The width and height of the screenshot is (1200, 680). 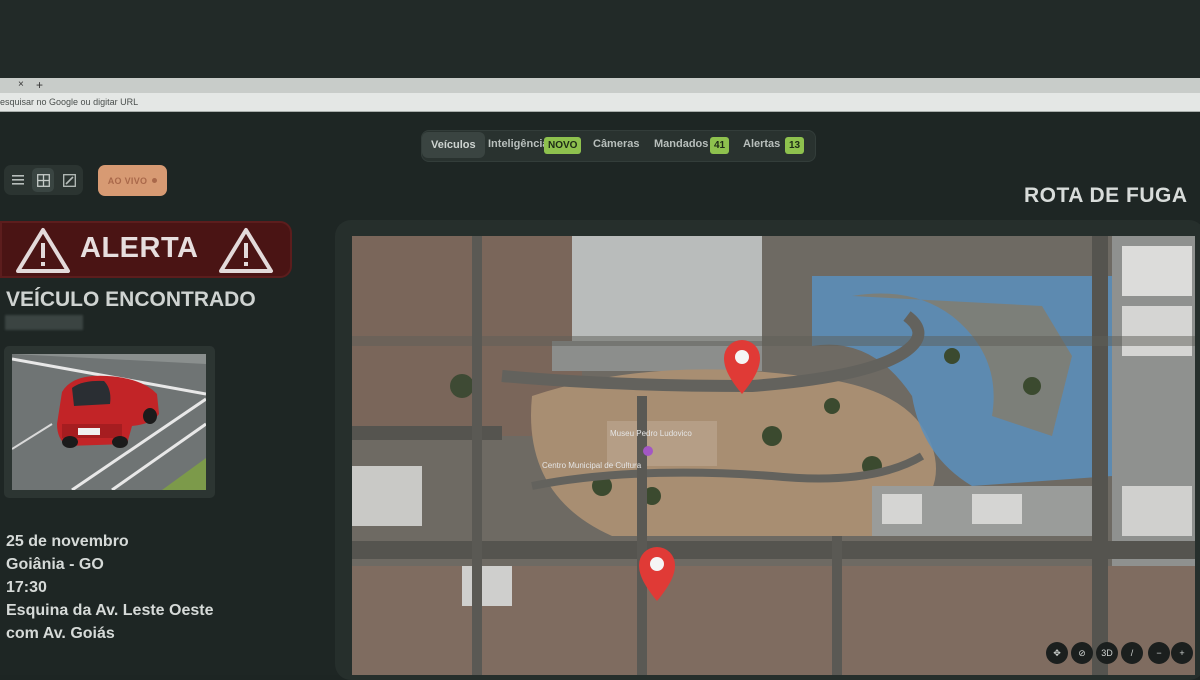 I want to click on list-view-button, so click(x=18, y=180).